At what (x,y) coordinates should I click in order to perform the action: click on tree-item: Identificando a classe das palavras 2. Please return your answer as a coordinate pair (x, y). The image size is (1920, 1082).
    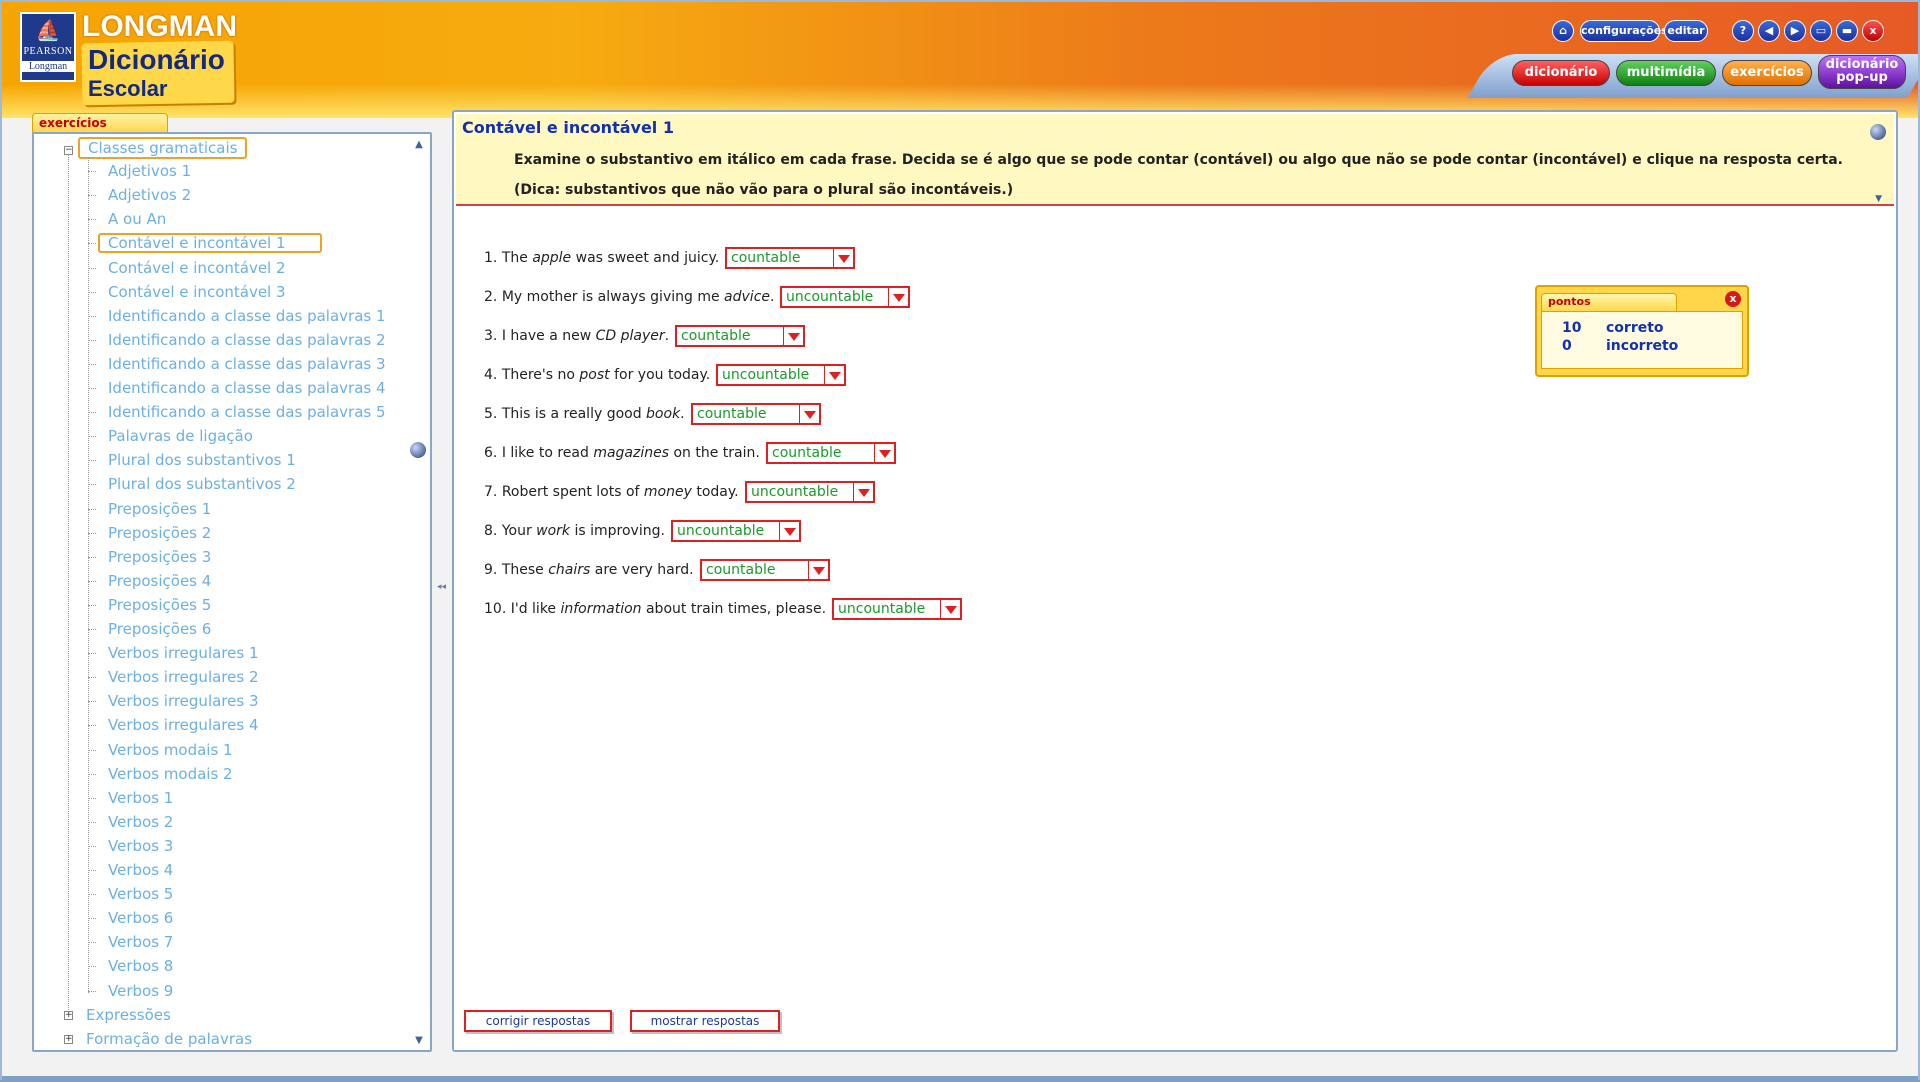
    Looking at the image, I should click on (247, 340).